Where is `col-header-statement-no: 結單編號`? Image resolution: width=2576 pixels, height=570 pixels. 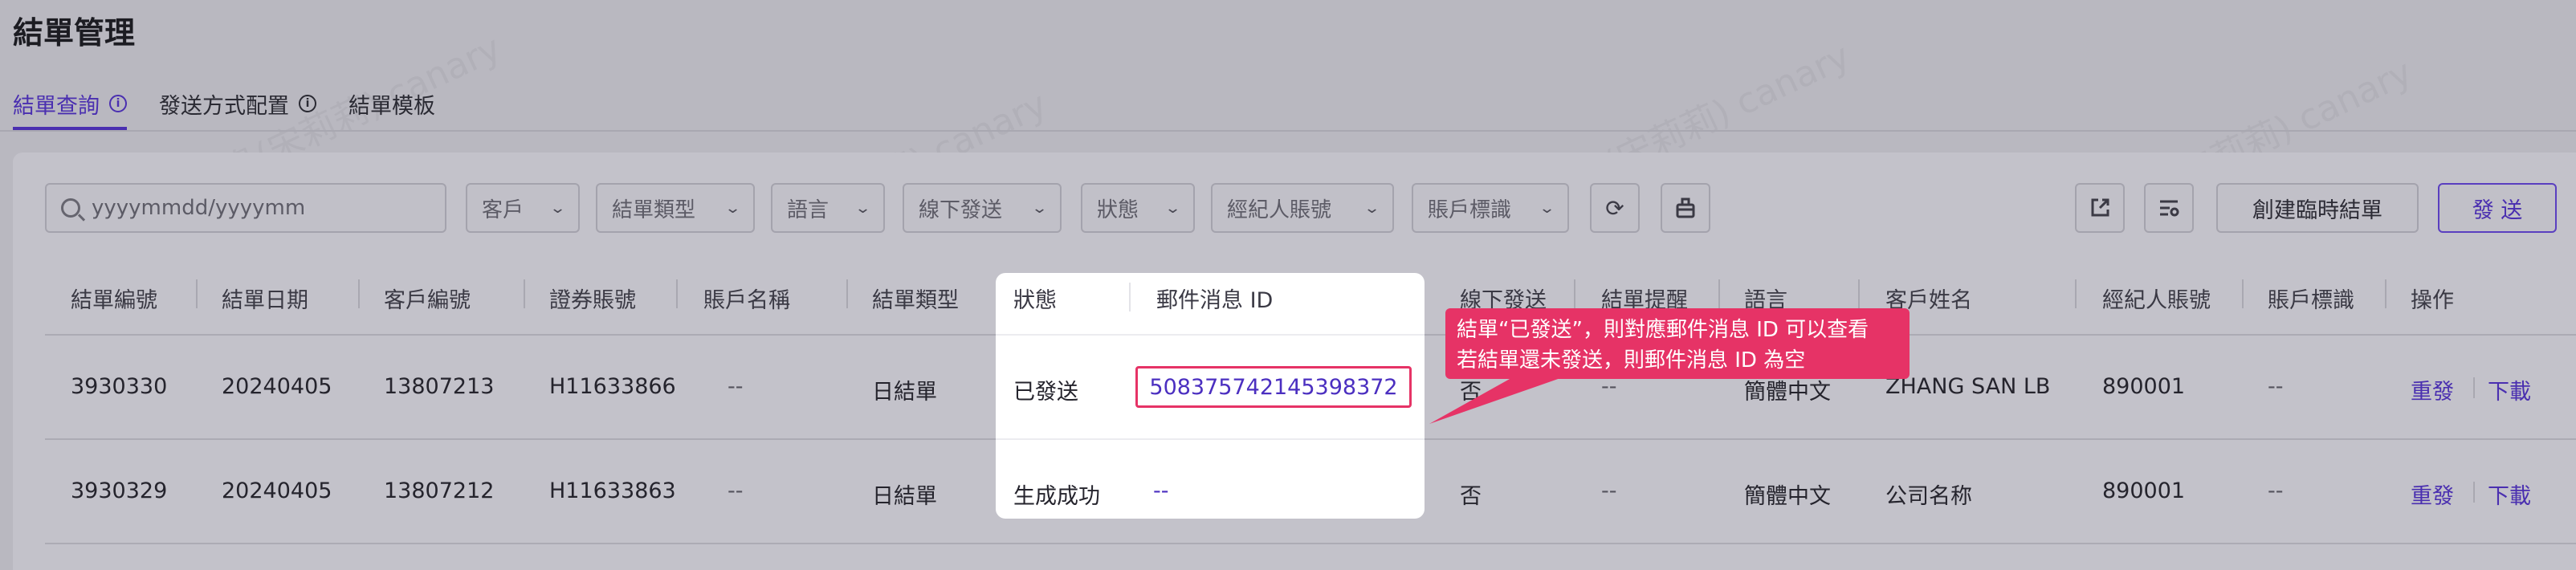
col-header-statement-no: 結單編號 is located at coordinates (114, 301).